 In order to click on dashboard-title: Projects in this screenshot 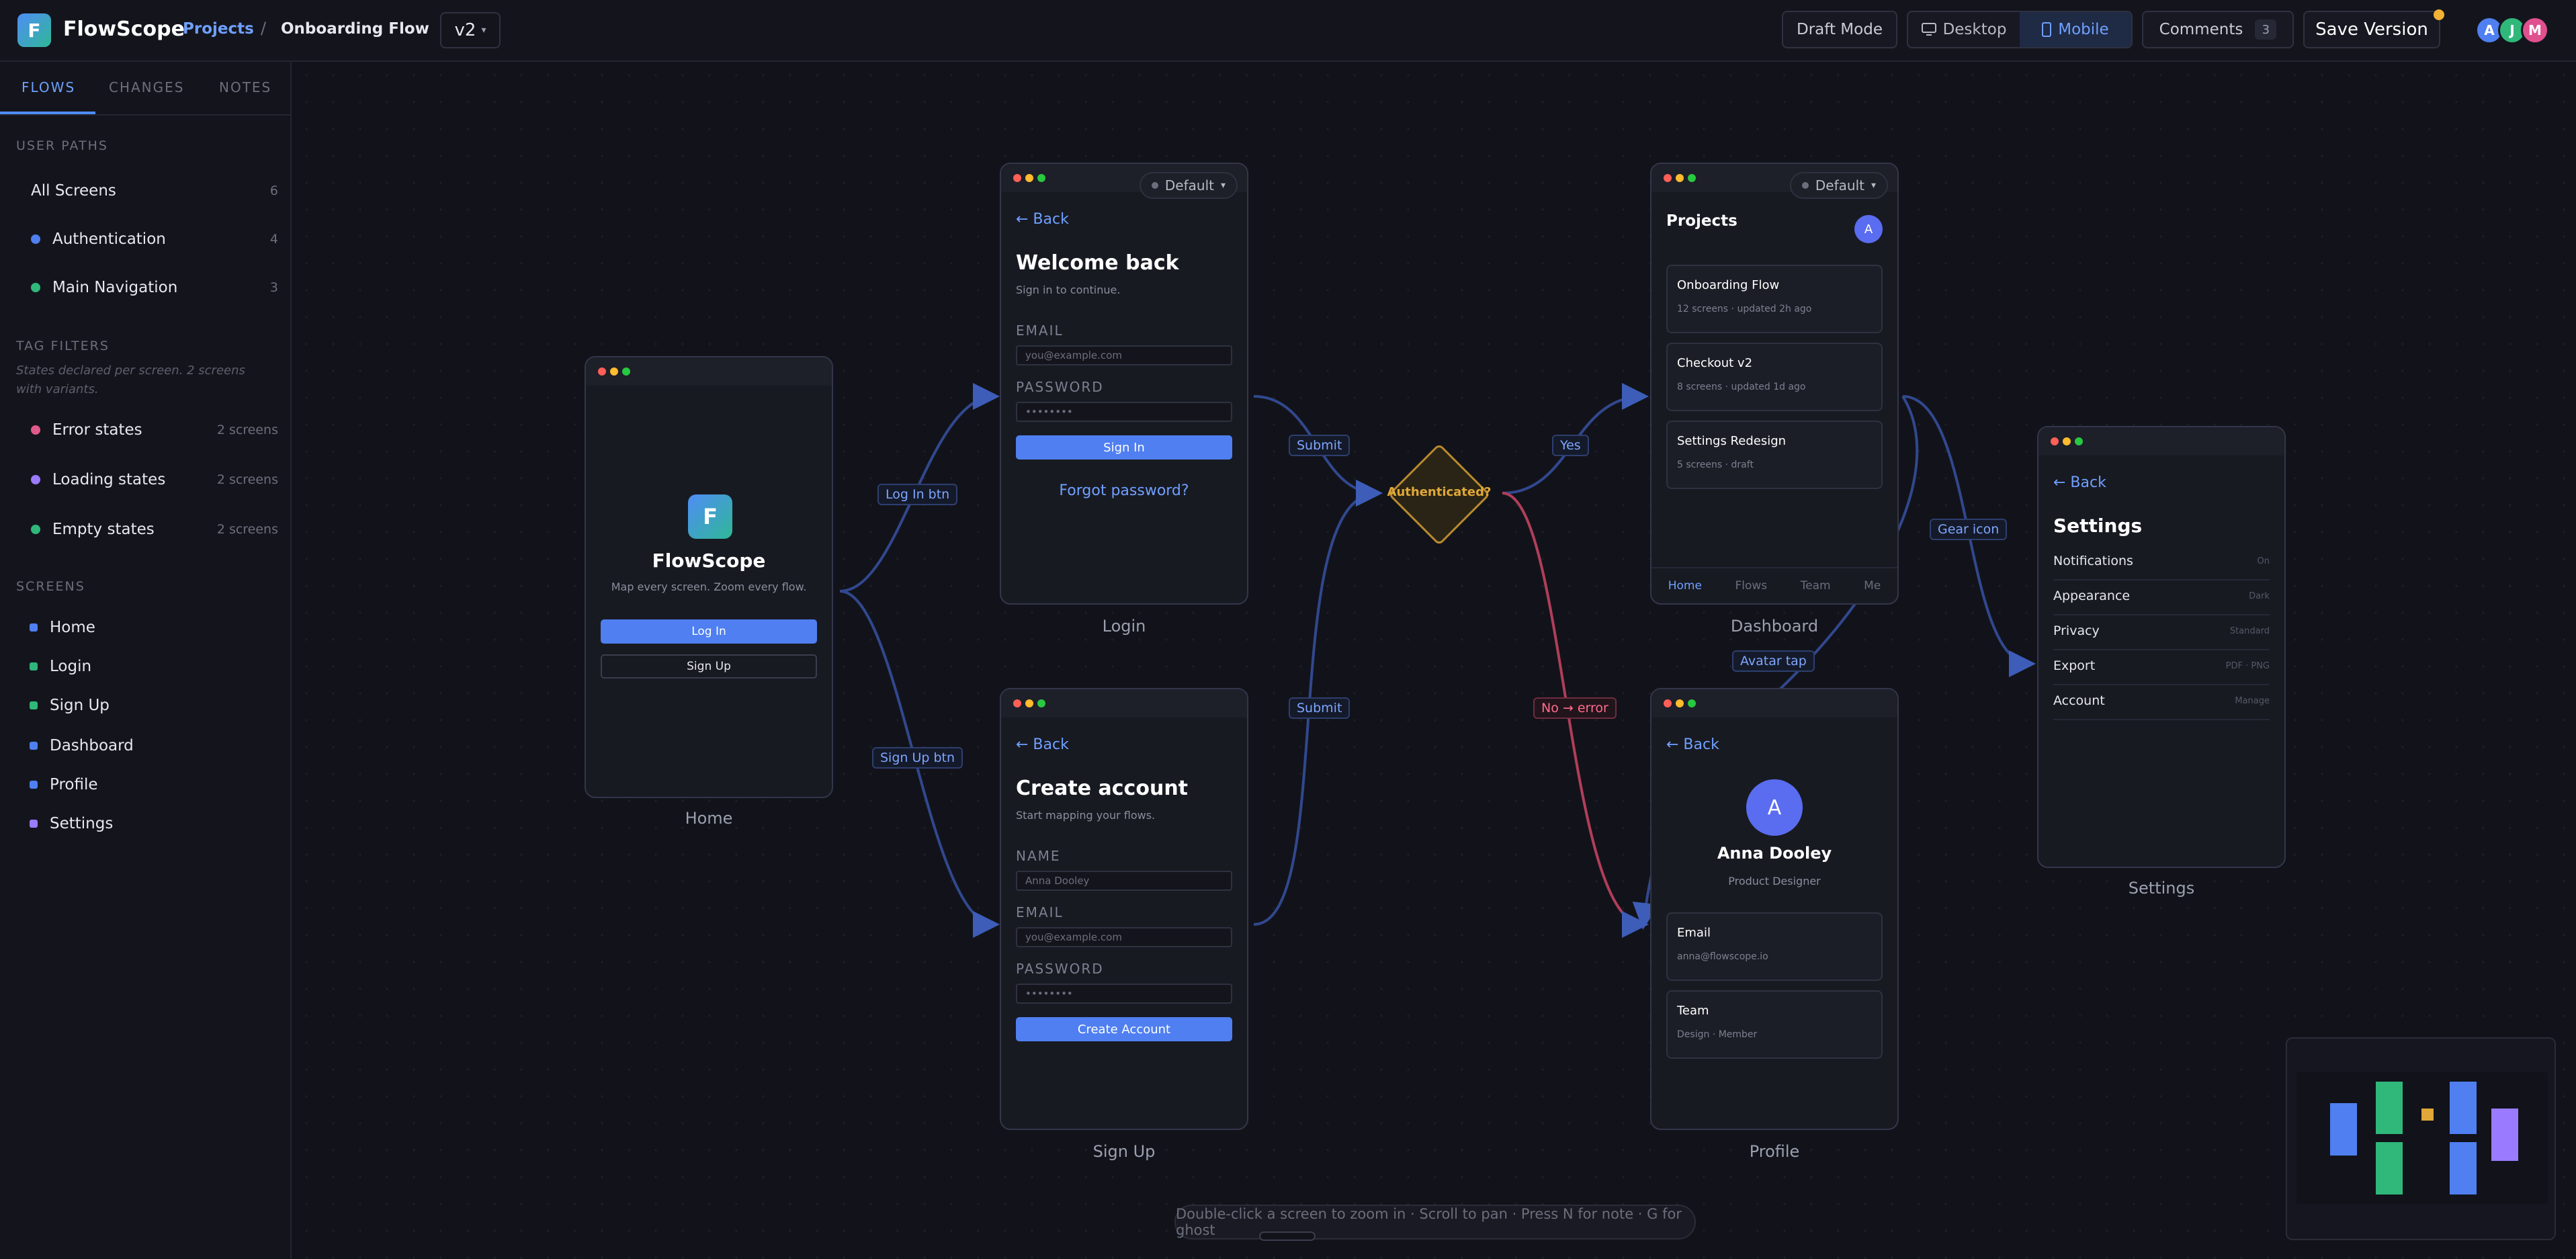, I will do `click(1701, 221)`.